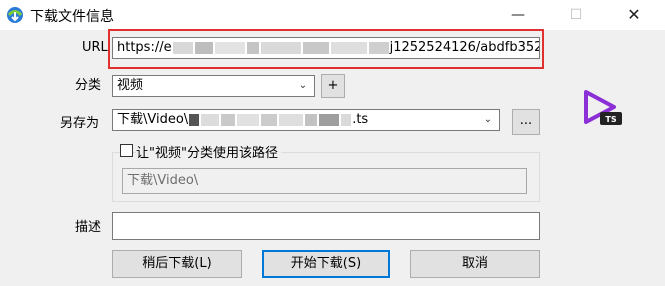 The height and width of the screenshot is (286, 665). Describe the element at coordinates (126, 150) in the screenshot. I see `use-path-checkbox` at that location.